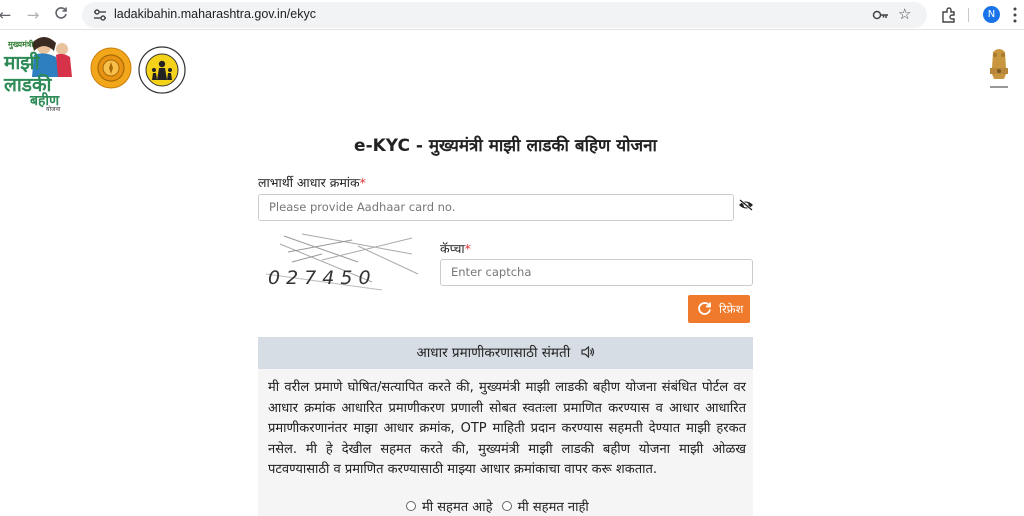 Image resolution: width=1024 pixels, height=516 pixels. What do you see at coordinates (746, 205) in the screenshot?
I see `eye-slash-icon` at bounding box center [746, 205].